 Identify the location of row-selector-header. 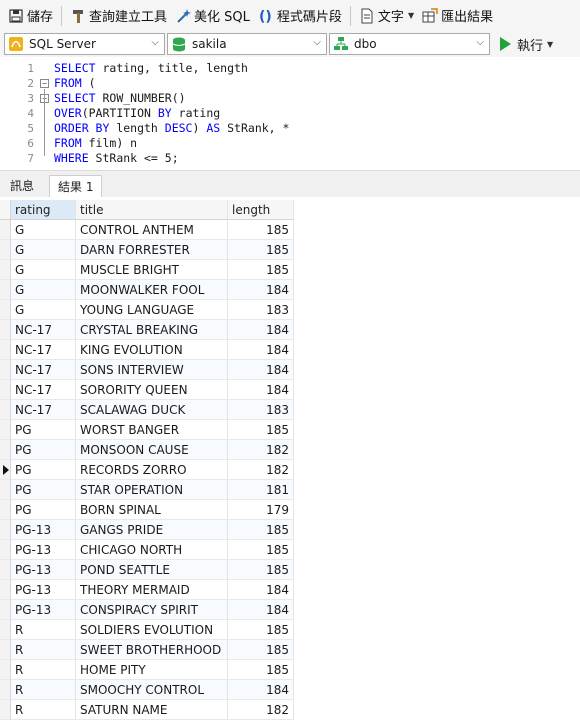
(5, 210).